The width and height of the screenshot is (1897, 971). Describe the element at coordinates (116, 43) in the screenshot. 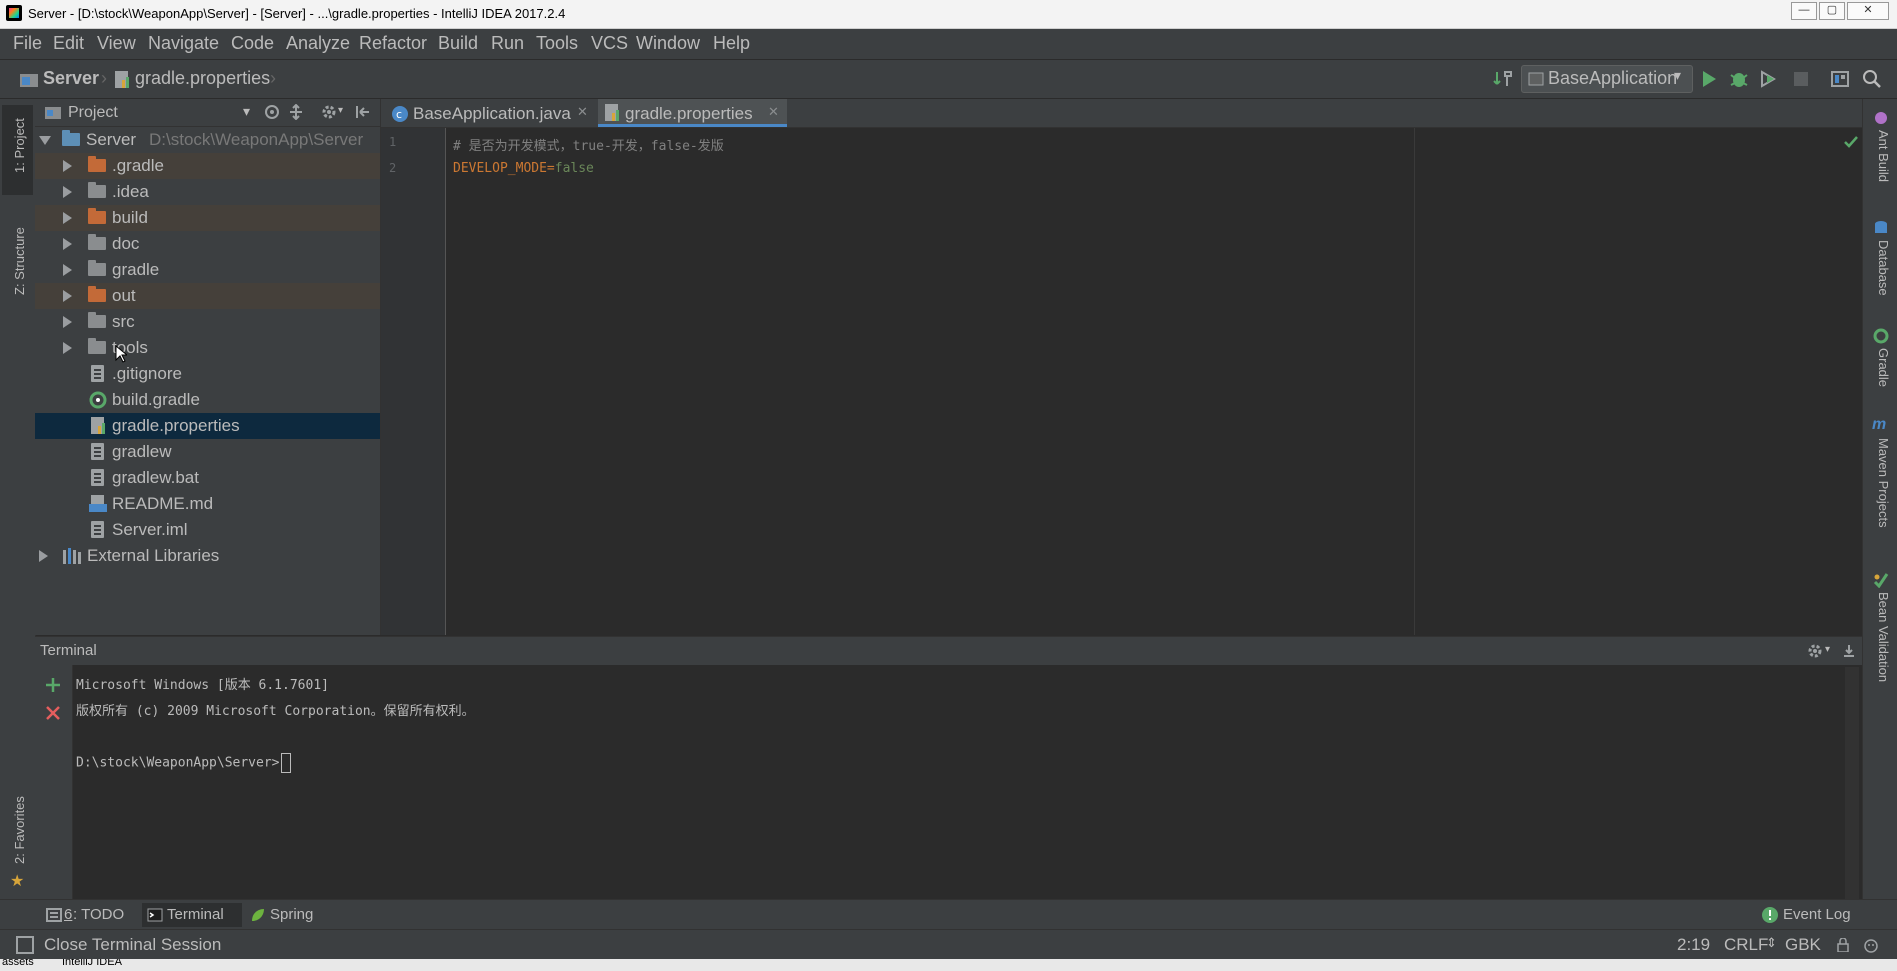

I see `menu-view: View` at that location.